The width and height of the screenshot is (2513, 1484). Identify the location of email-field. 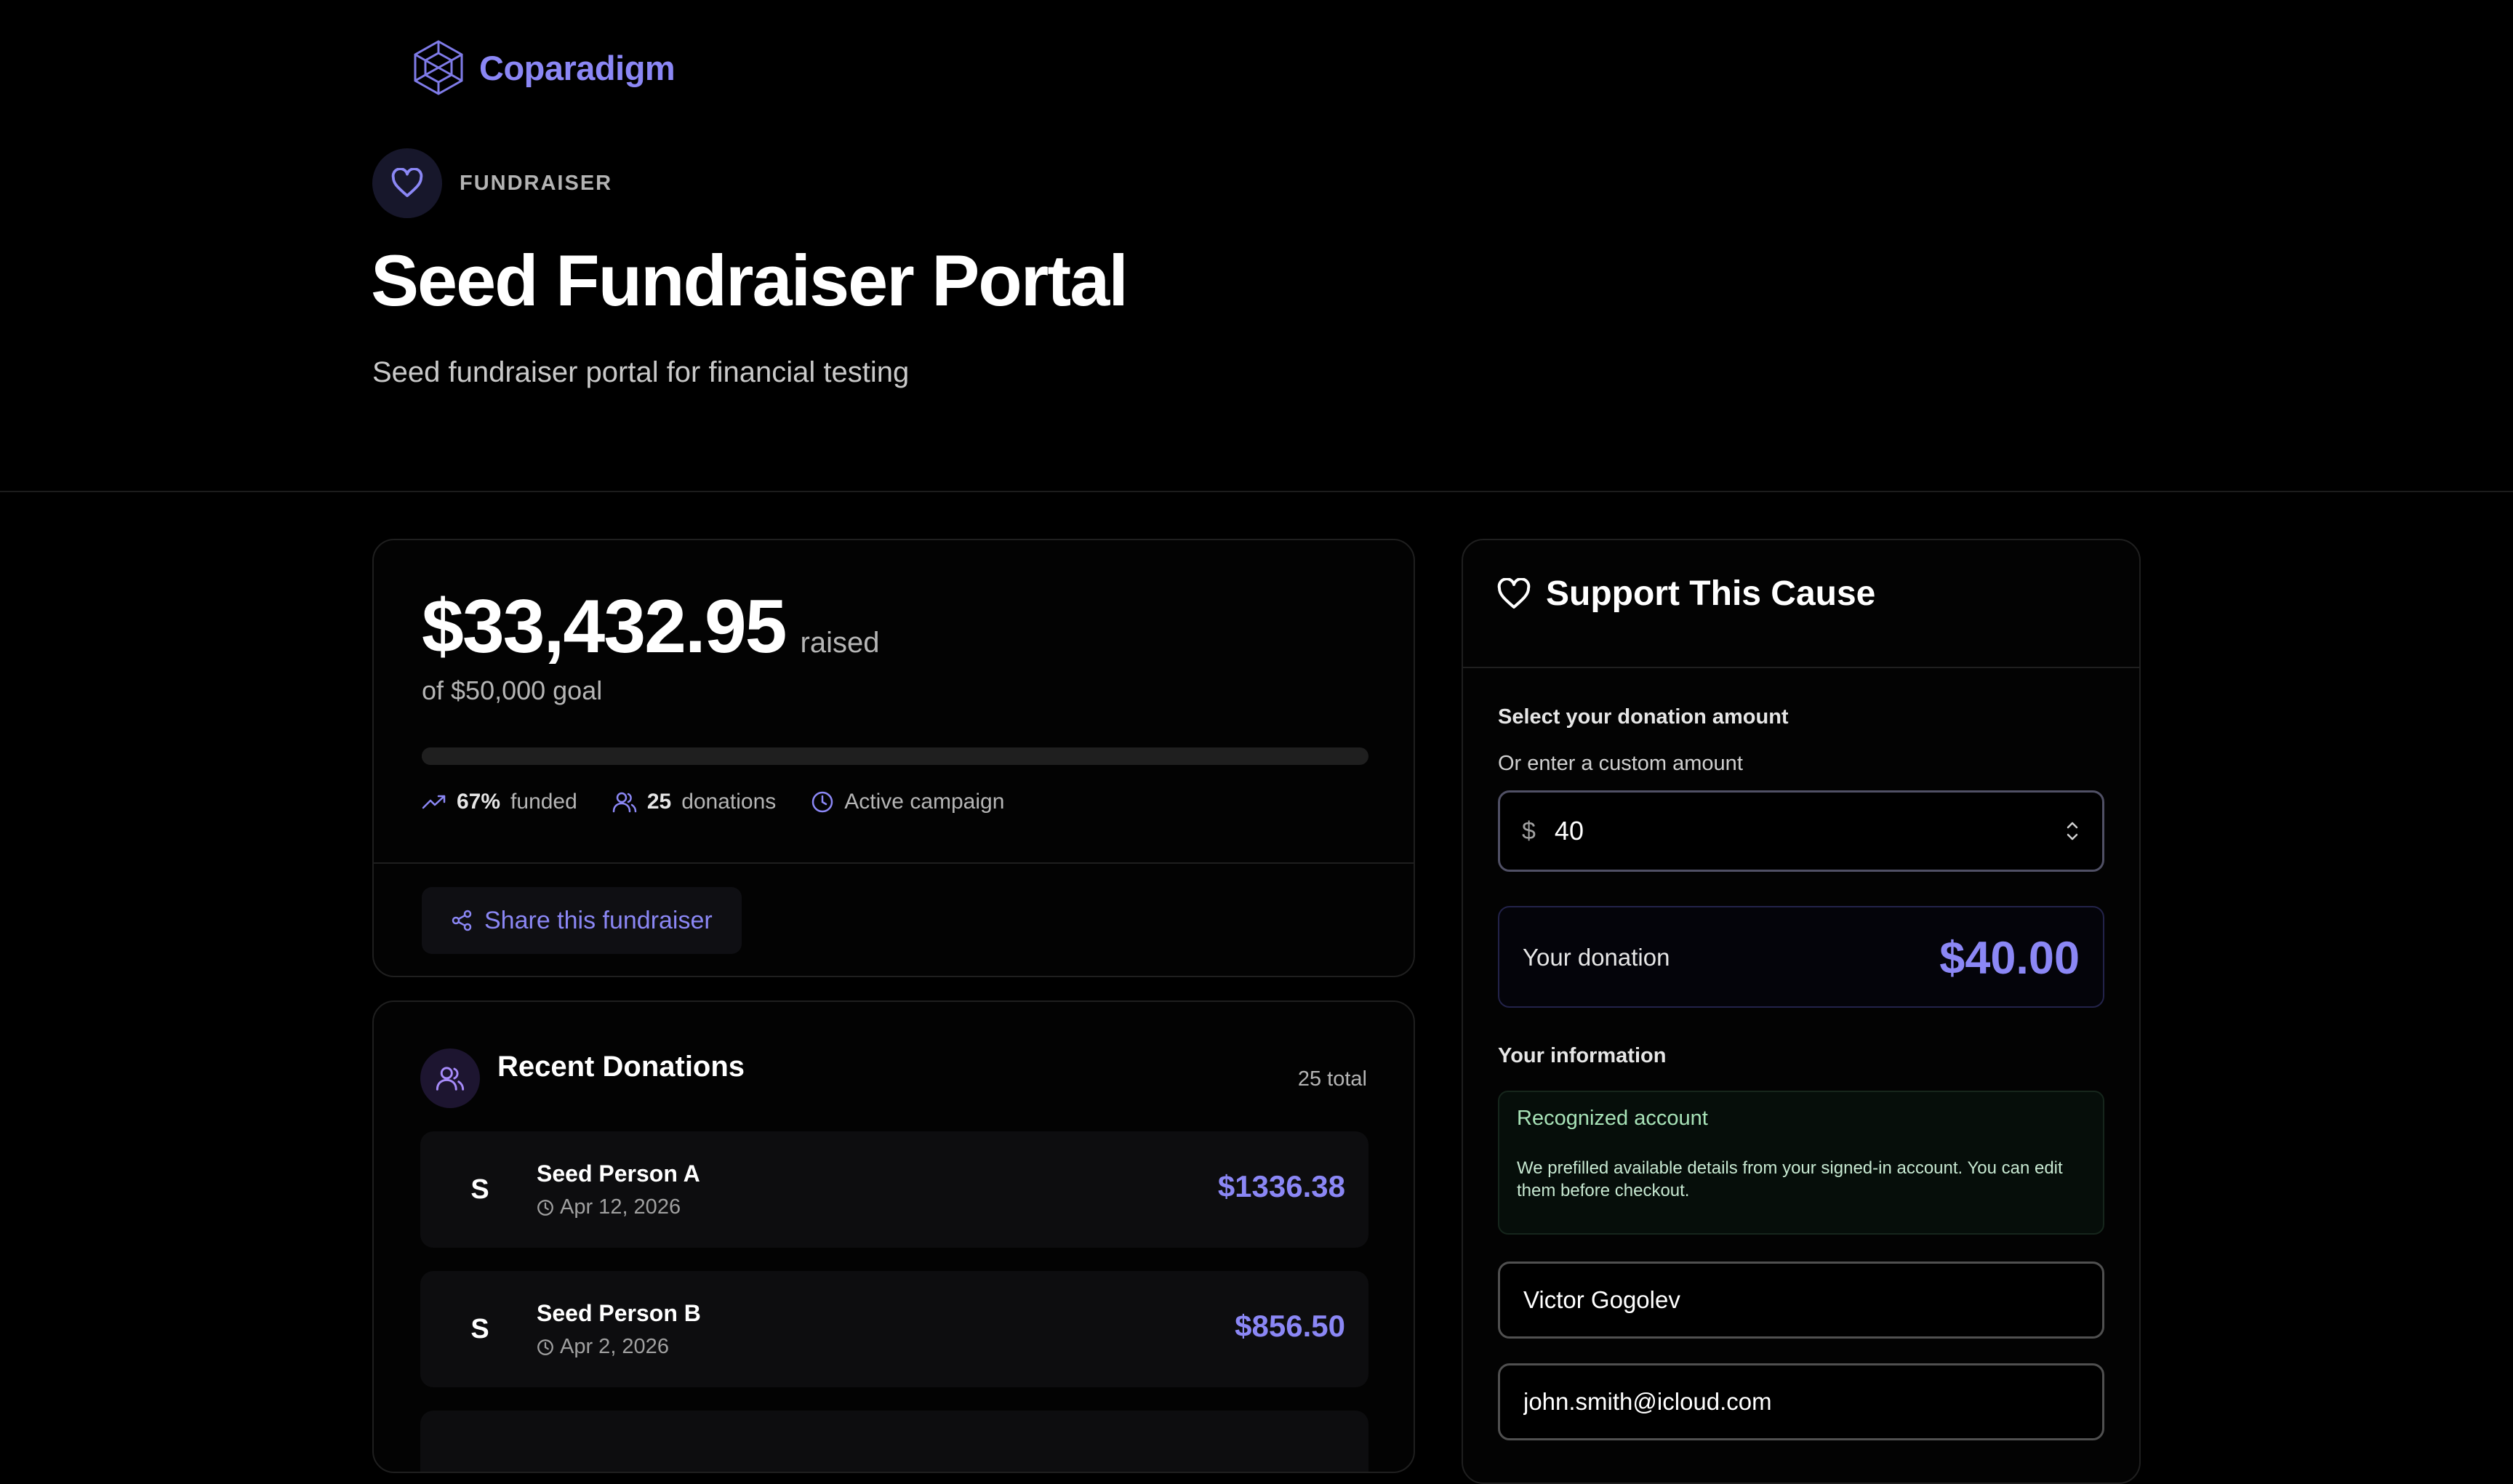
(1801, 1401).